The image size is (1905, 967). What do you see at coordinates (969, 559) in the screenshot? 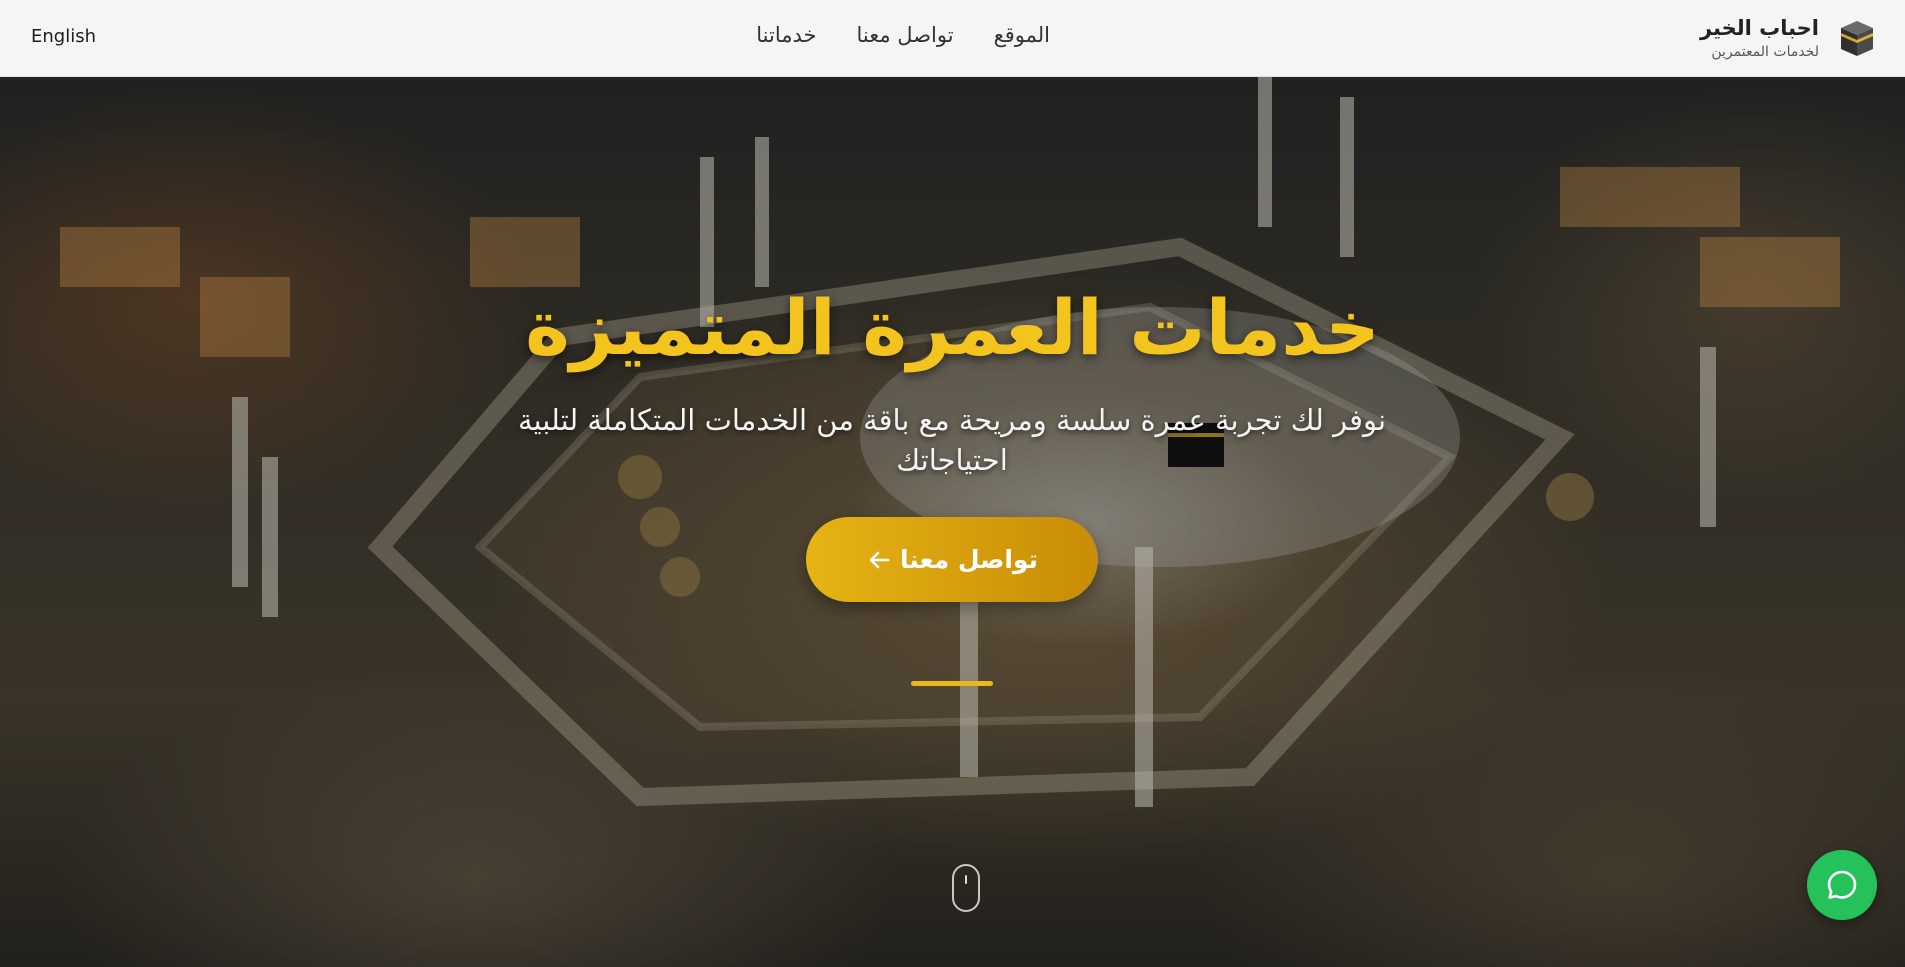
I see `cta-label: تواصل معنا` at bounding box center [969, 559].